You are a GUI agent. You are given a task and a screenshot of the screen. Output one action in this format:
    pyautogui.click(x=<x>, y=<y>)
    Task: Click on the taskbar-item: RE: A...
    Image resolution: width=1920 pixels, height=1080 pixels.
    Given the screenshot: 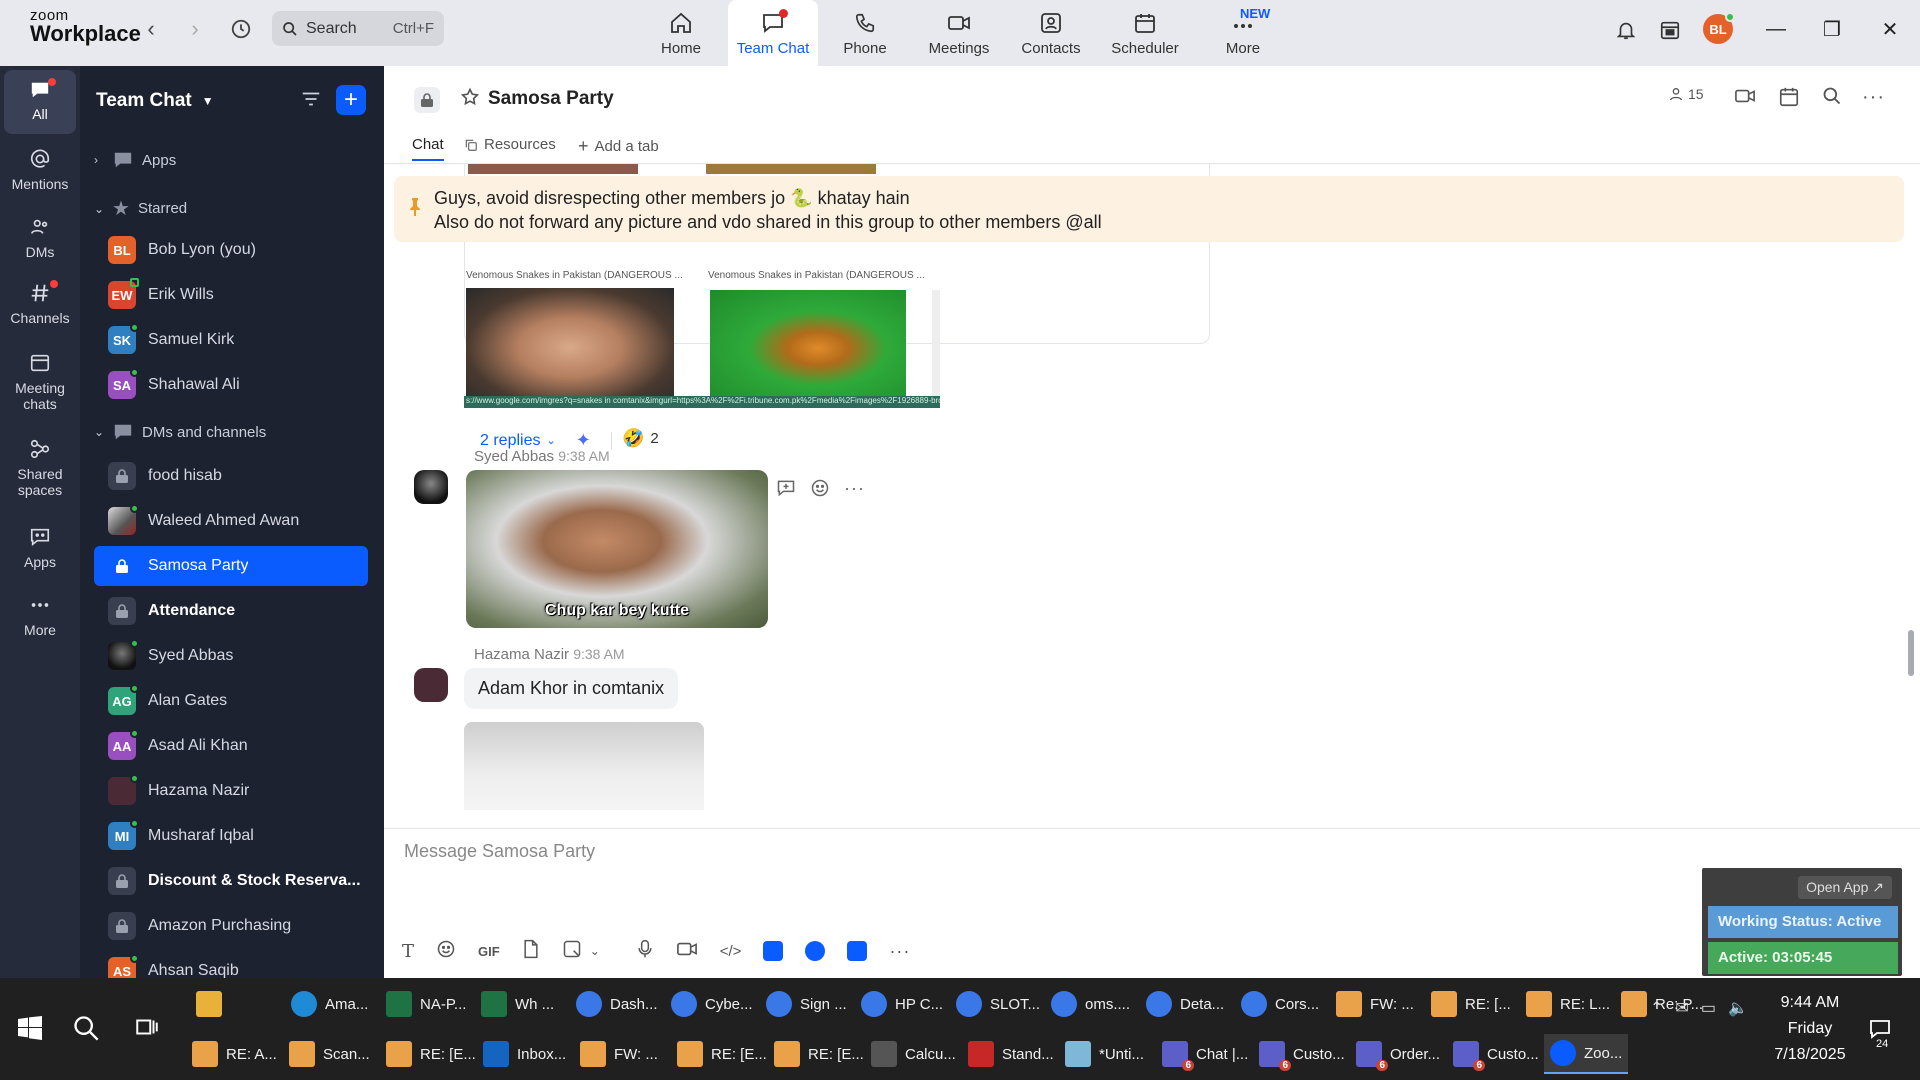 What is the action you would take?
    pyautogui.click(x=234, y=1054)
    